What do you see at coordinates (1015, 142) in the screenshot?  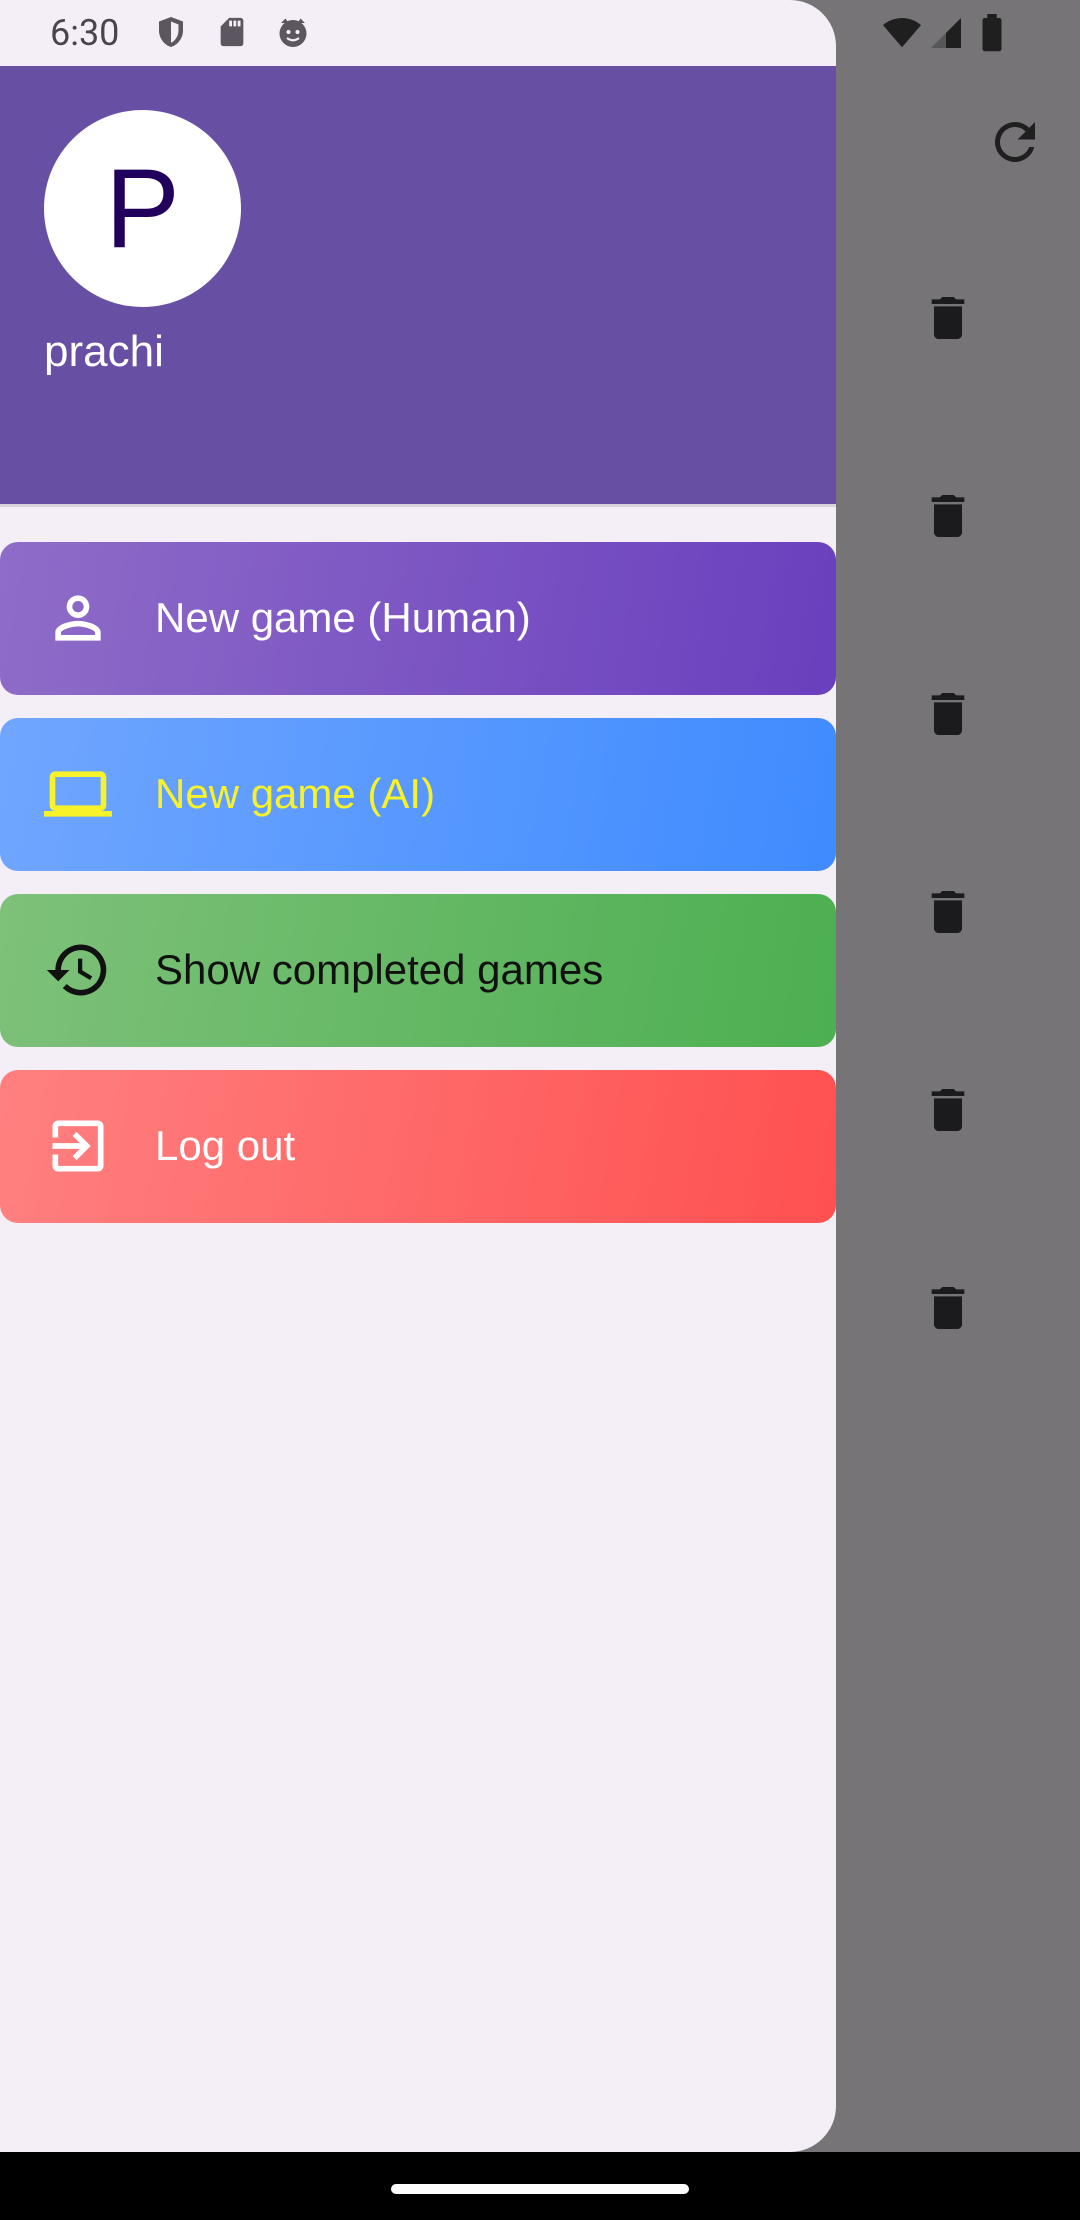 I see `refresh-icon` at bounding box center [1015, 142].